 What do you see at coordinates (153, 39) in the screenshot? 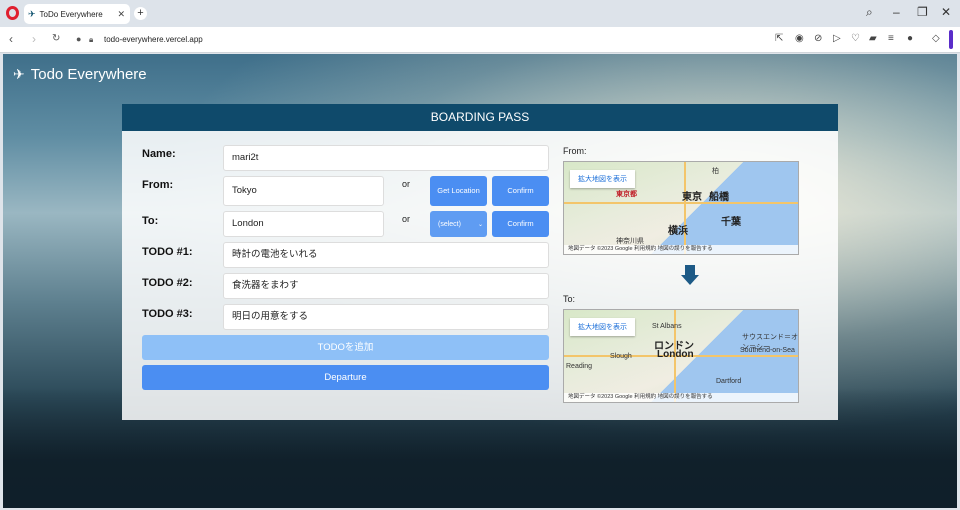
I see `url-field: todo-everywhere.vercel.app` at bounding box center [153, 39].